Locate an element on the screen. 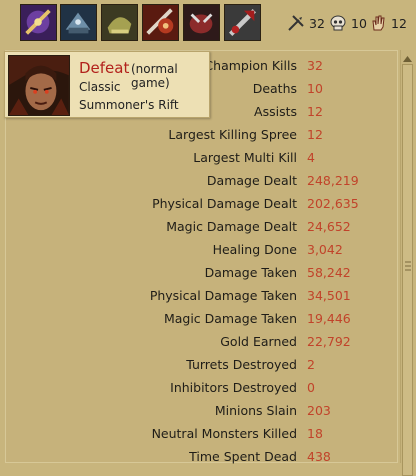 The width and height of the screenshot is (416, 476). stat-label: Time Spent Dead is located at coordinates (243, 456).